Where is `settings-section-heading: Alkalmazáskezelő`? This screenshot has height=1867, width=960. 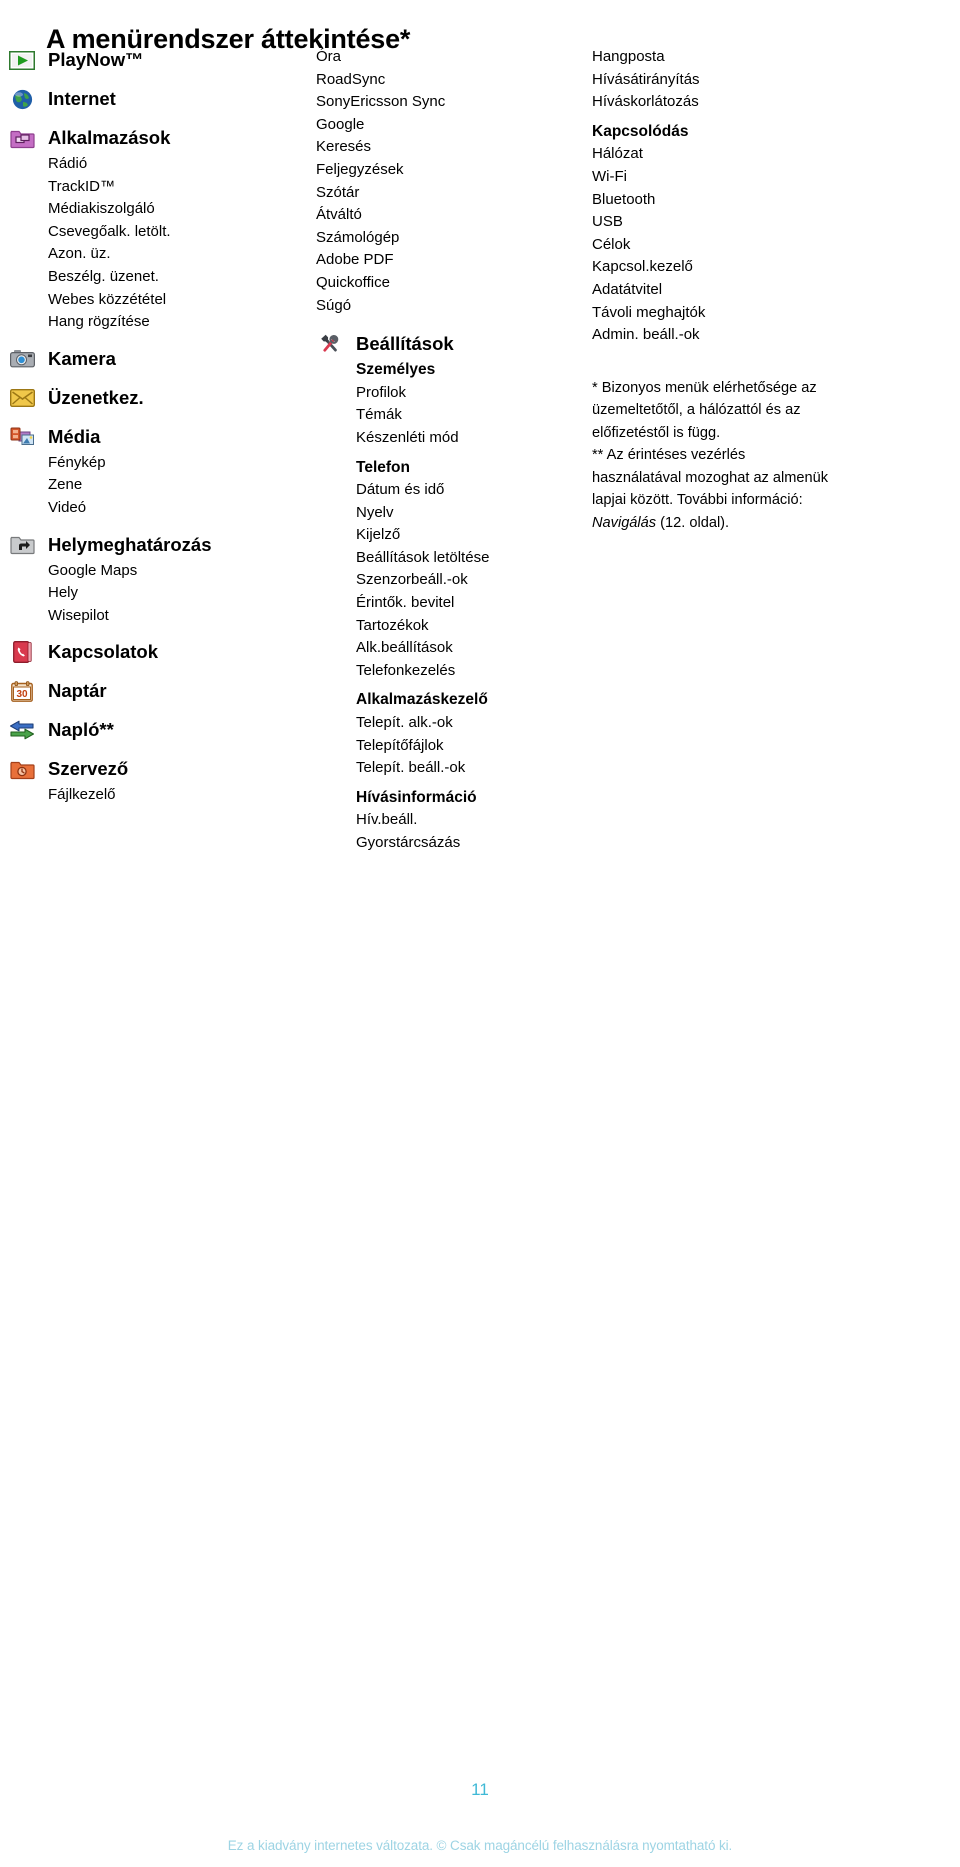
settings-section-heading: Alkalmazáskezelő is located at coordinates (422, 700).